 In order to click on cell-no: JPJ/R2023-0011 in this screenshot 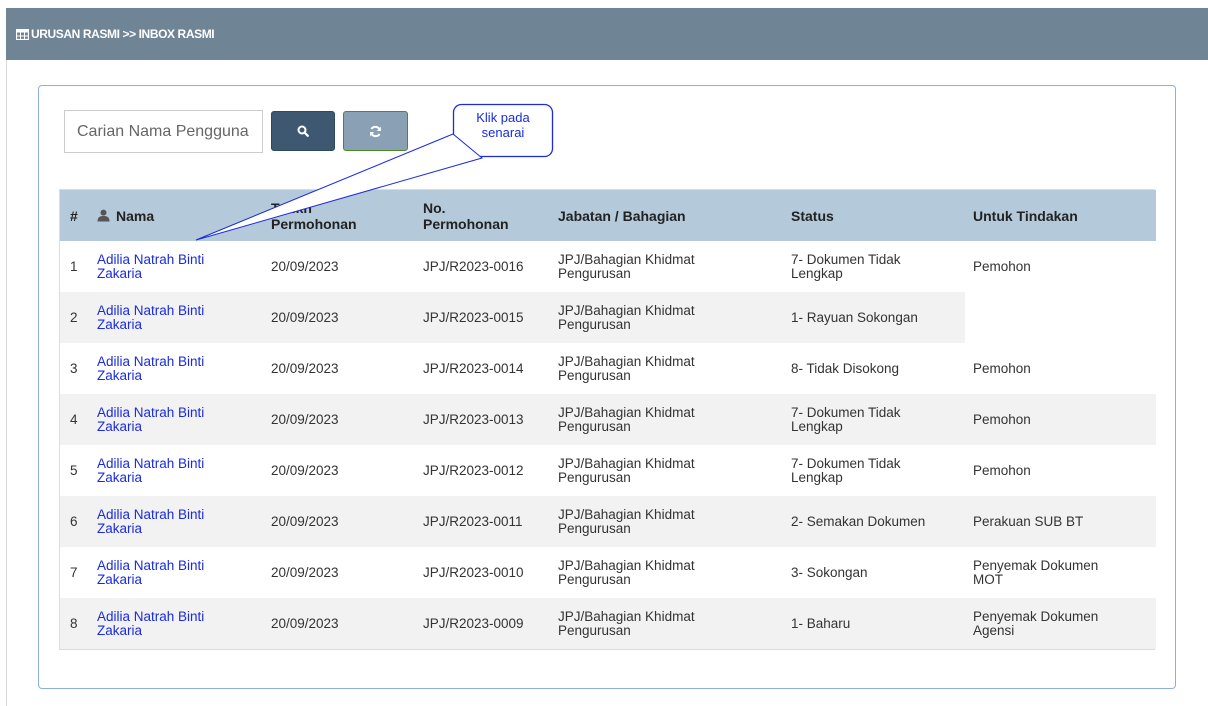, I will do `click(482, 521)`.